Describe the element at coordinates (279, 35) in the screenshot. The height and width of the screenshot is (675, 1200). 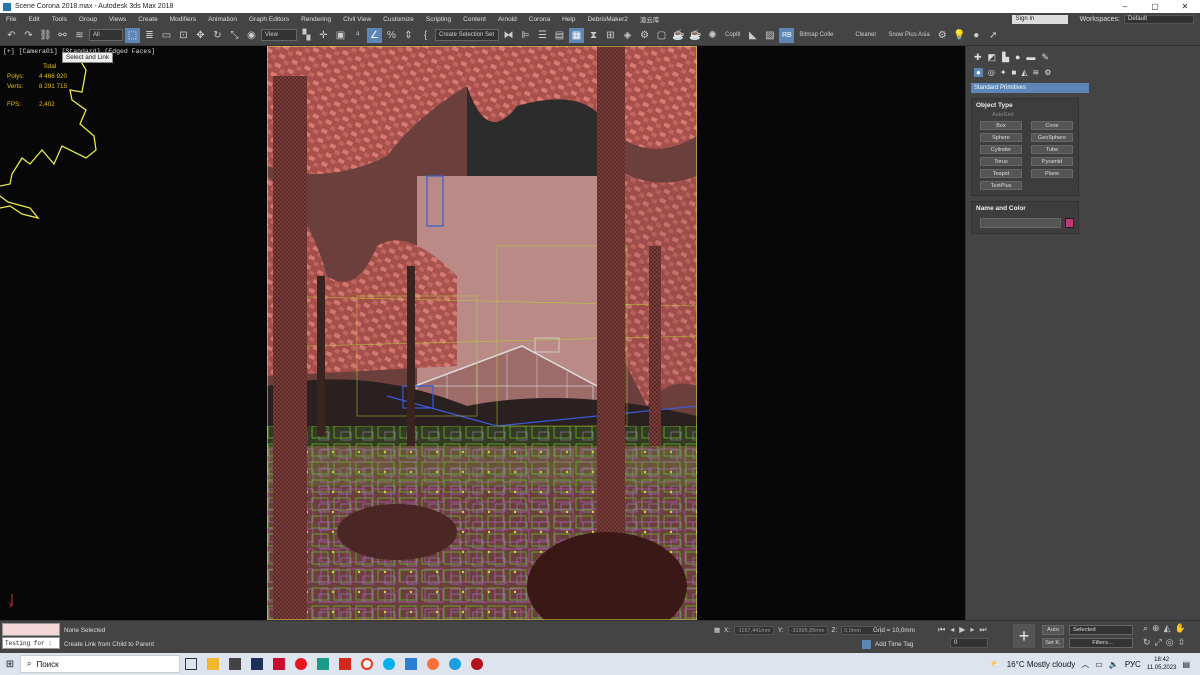
I see `reference-coord-dropdown: View` at that location.